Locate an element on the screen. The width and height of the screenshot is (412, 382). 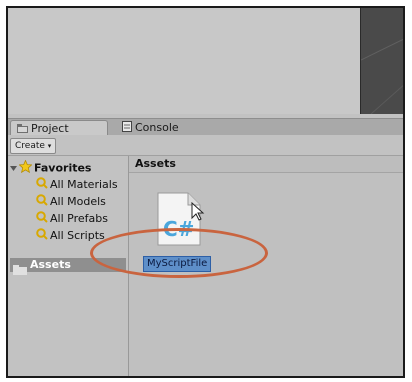
scene-grid-lines is located at coordinates (382, 76).